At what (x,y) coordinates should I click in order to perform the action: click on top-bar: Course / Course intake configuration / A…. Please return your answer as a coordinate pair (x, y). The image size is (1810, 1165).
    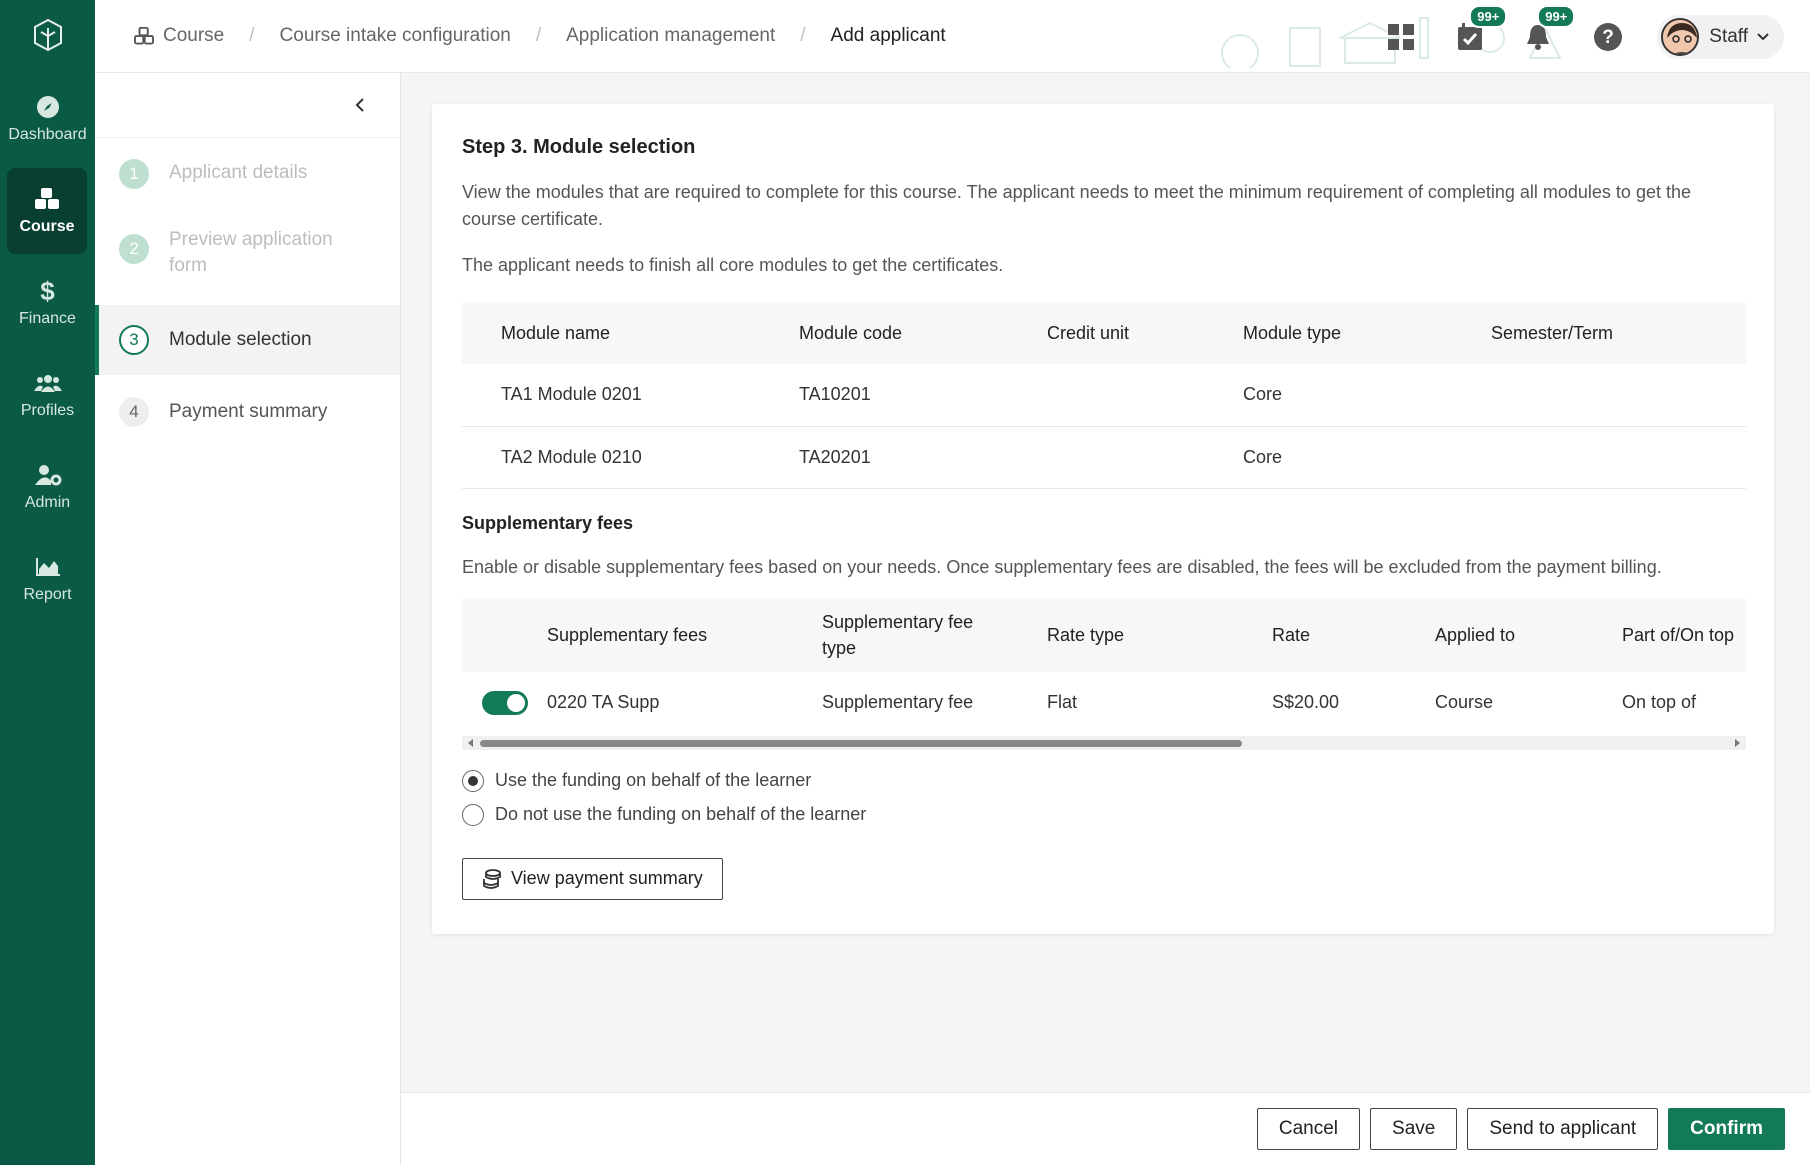
    Looking at the image, I should click on (952, 36).